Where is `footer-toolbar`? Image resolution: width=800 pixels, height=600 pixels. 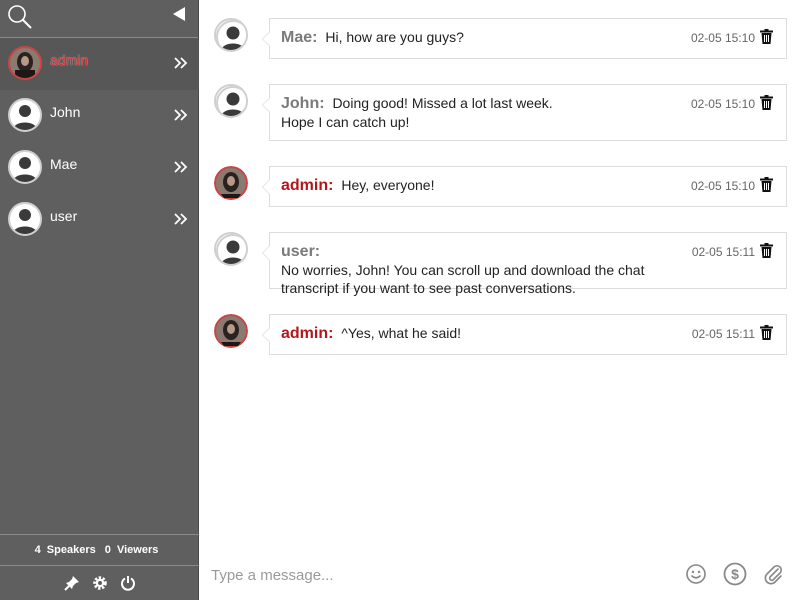
footer-toolbar is located at coordinates (99, 583).